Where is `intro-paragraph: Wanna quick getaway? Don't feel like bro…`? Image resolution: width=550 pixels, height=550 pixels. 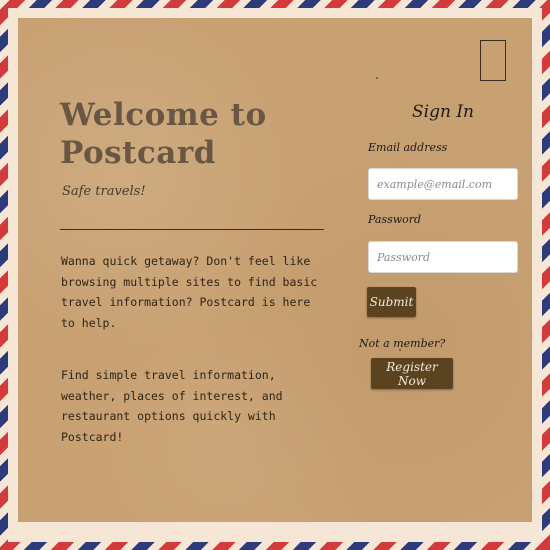 intro-paragraph: Wanna quick getaway? Don't feel like bro… is located at coordinates (189, 292).